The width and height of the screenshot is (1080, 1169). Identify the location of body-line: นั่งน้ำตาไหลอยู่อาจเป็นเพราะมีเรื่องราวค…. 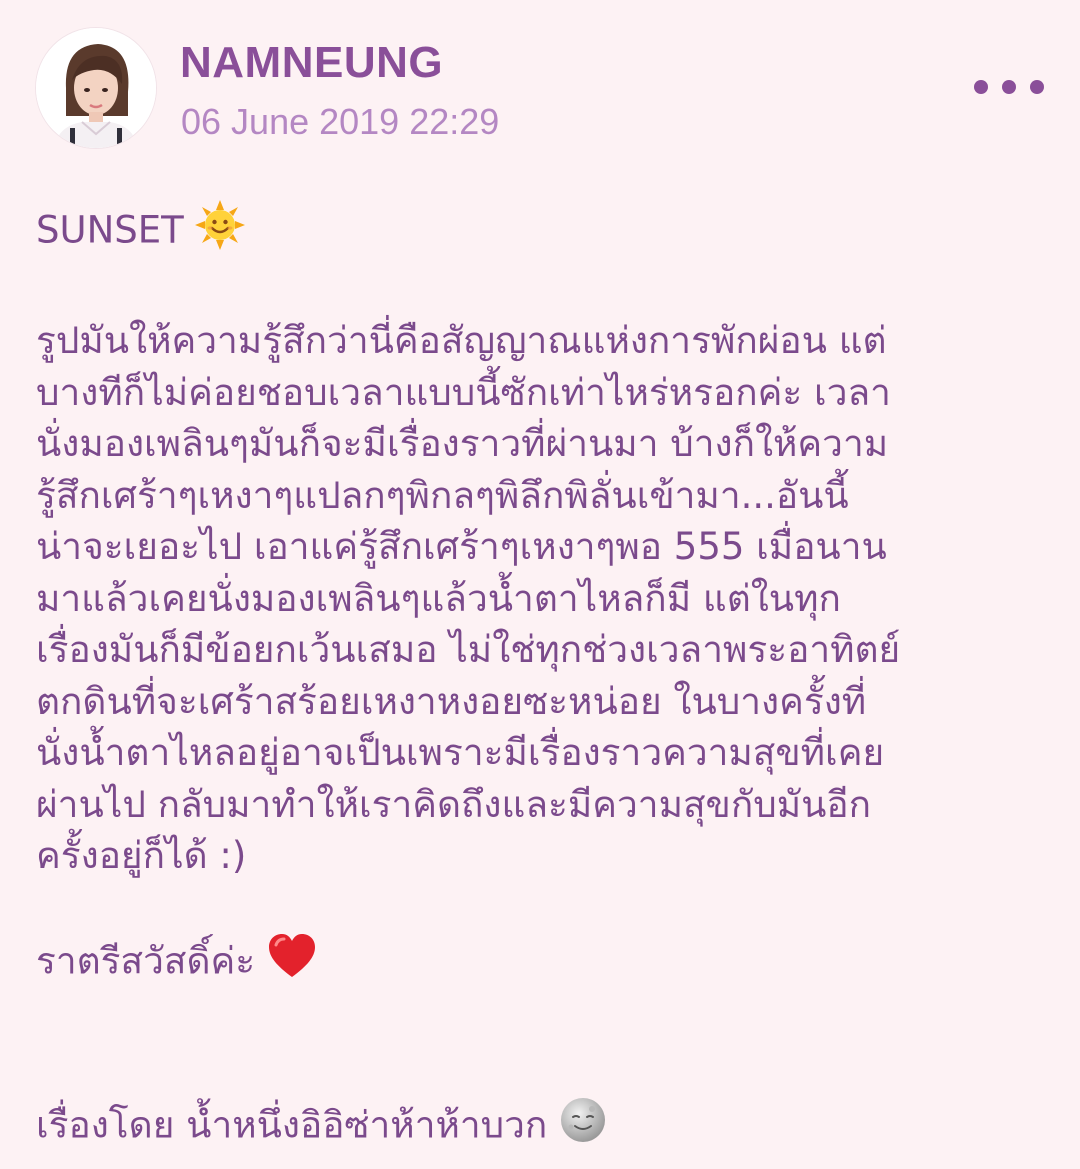
(460, 752).